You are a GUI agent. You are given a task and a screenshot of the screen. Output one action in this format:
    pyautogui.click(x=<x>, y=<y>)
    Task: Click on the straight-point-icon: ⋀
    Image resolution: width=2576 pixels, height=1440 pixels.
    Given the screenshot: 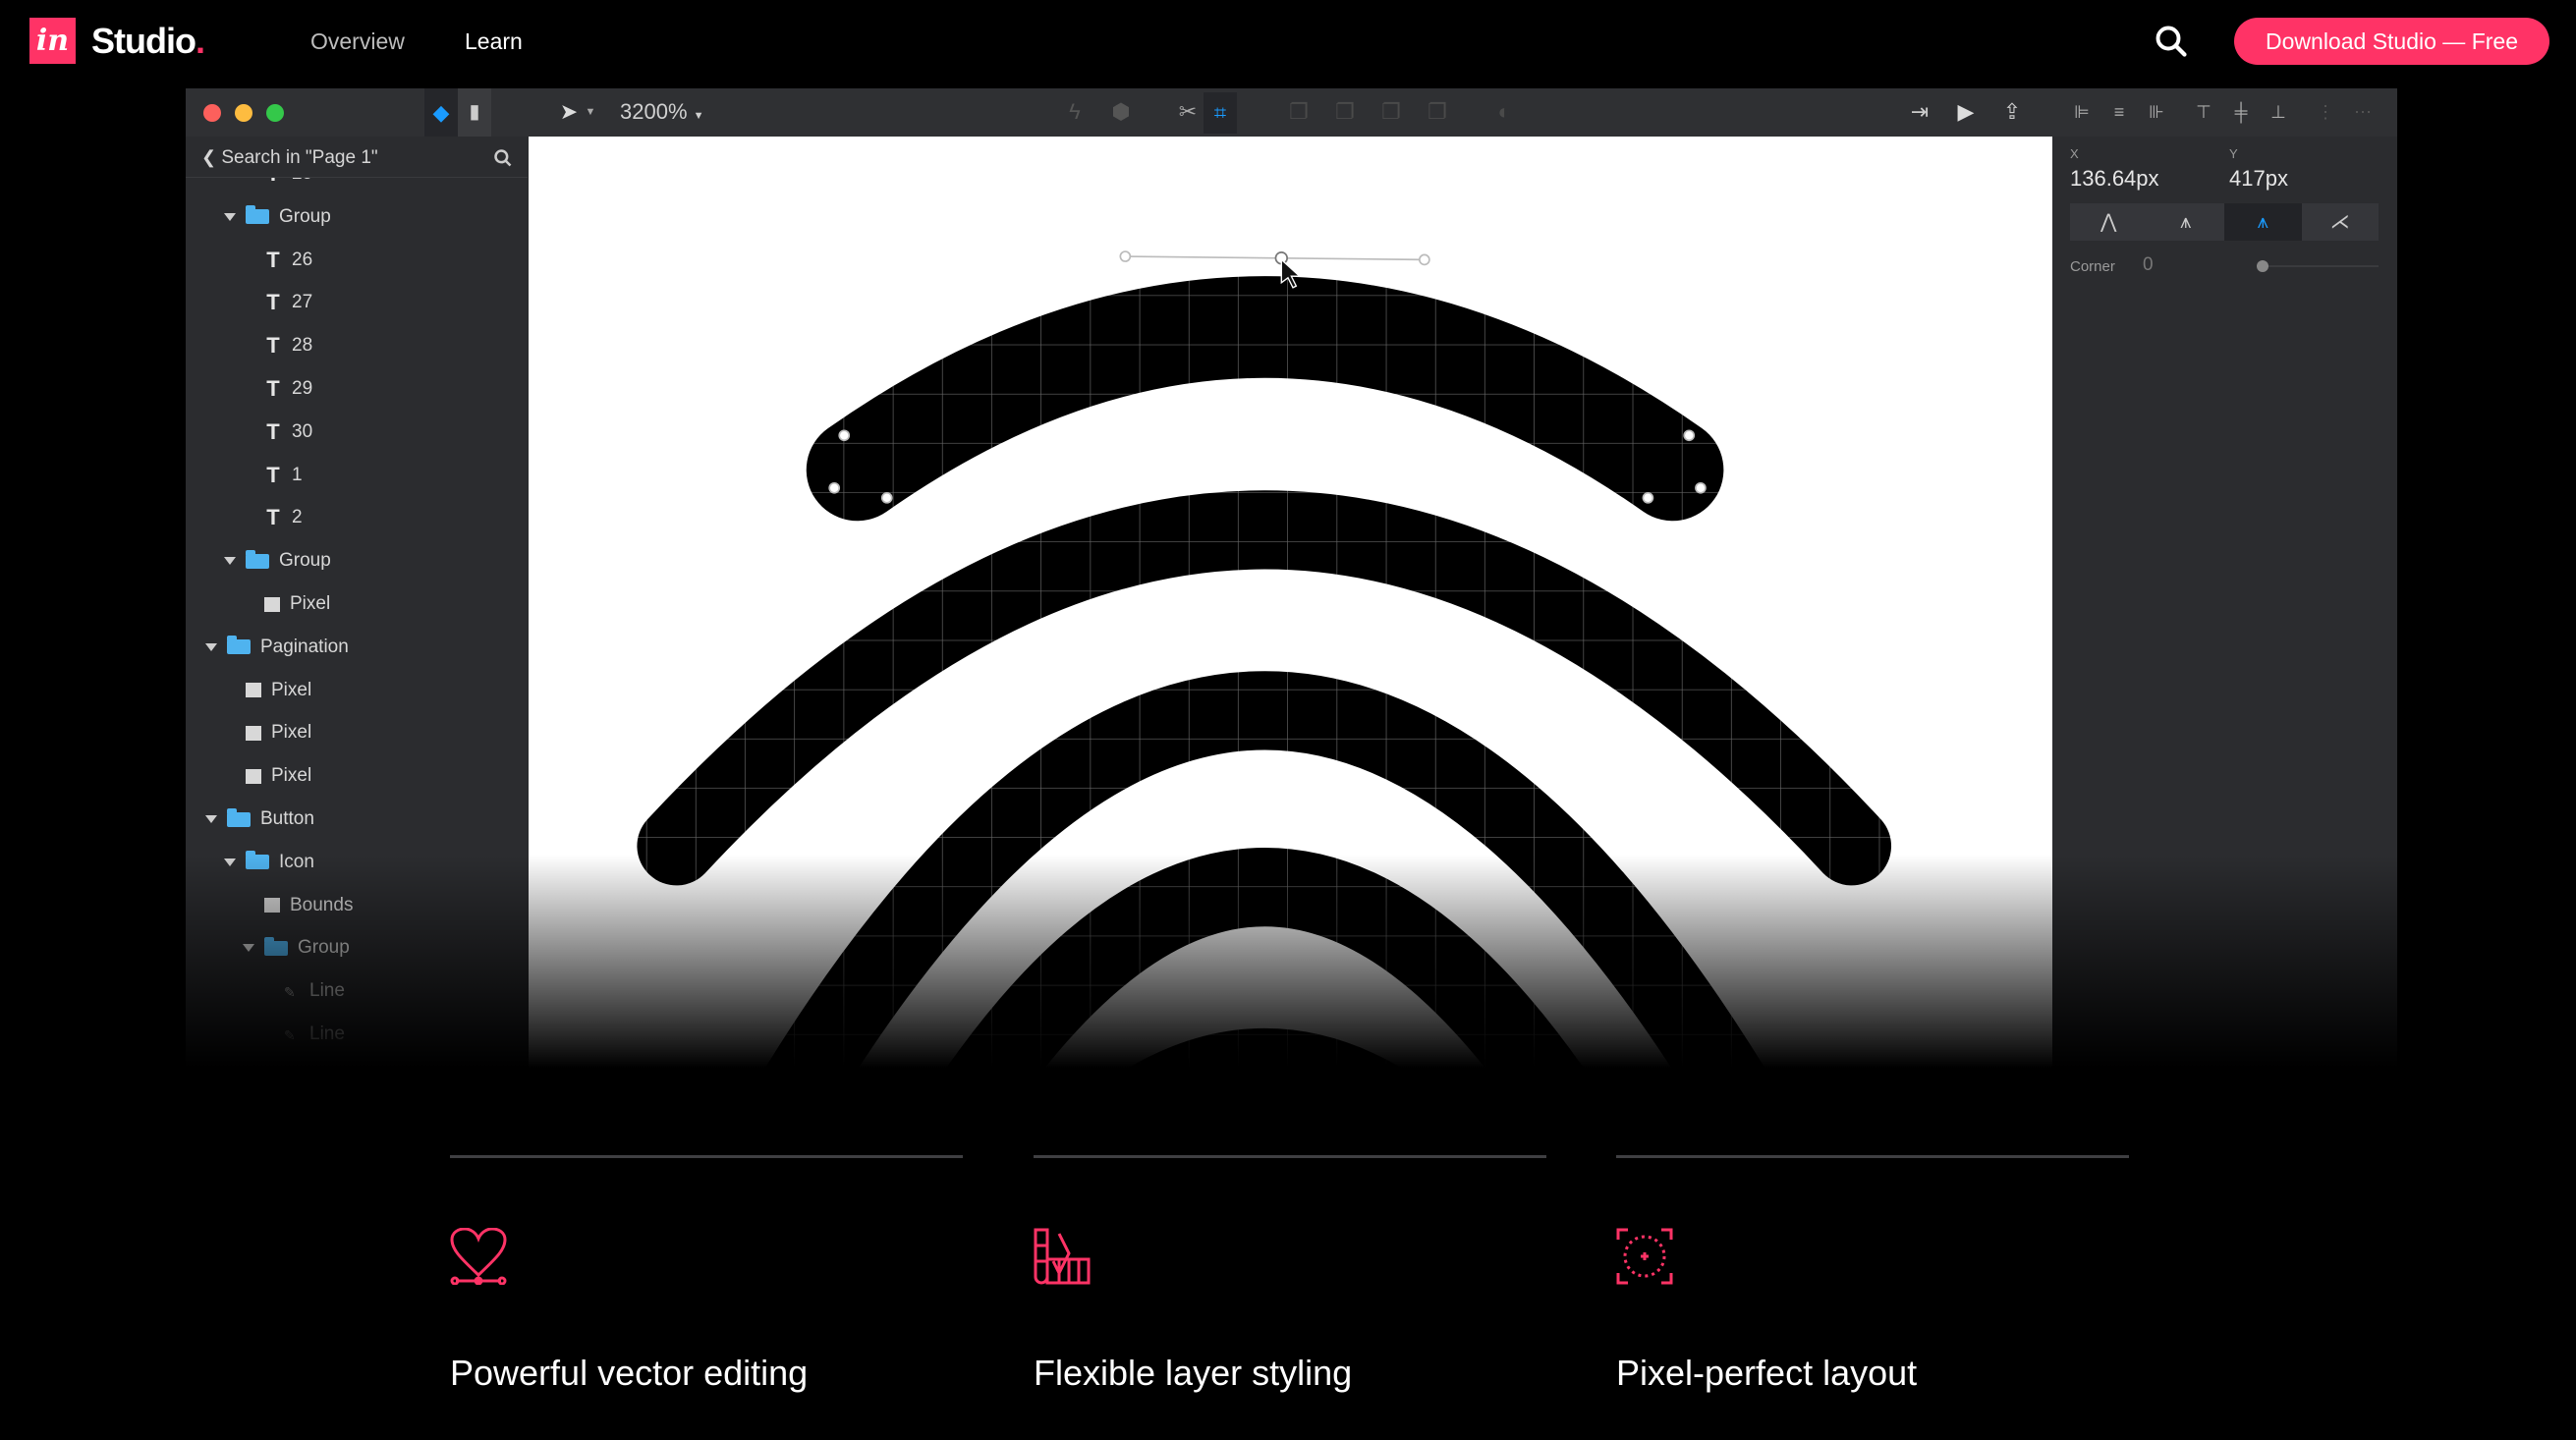 What is the action you would take?
    pyautogui.click(x=2109, y=222)
    